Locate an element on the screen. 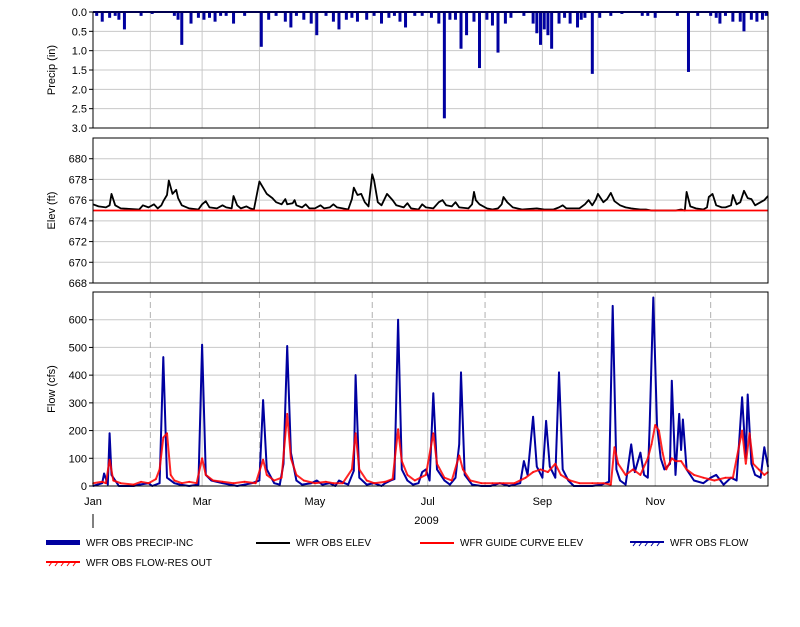 The height and width of the screenshot is (627, 800). precip-ytick-label: 0.0 is located at coordinates (79, 13).